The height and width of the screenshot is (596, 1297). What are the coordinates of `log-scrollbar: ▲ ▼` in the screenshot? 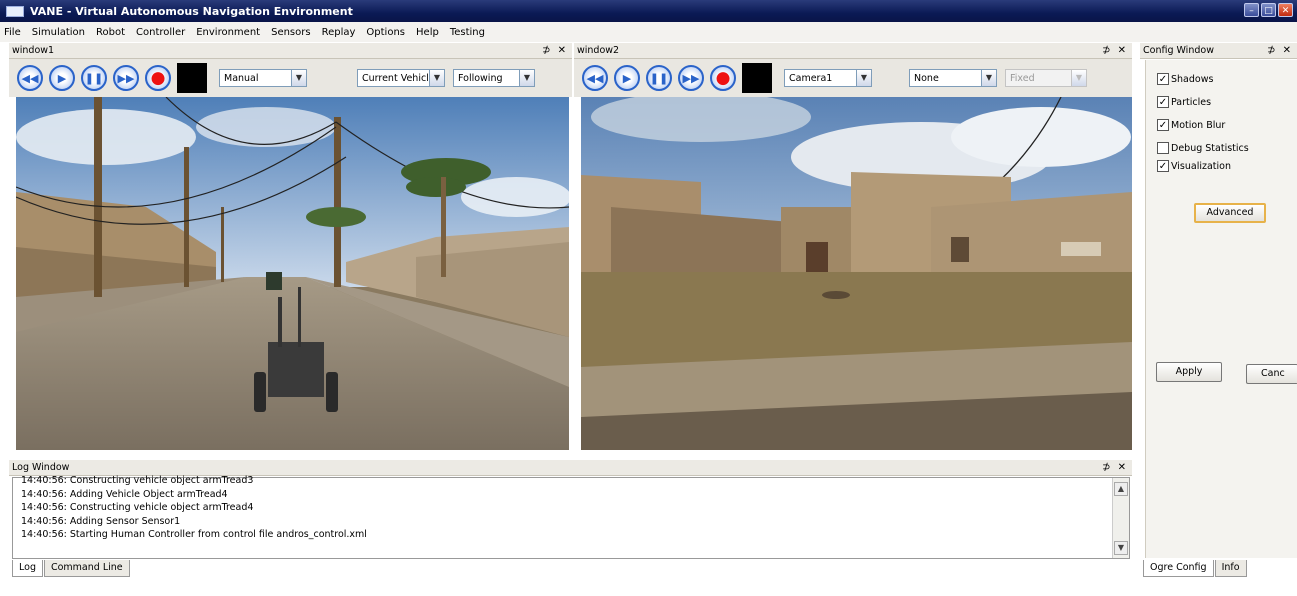 It's located at (1120, 518).